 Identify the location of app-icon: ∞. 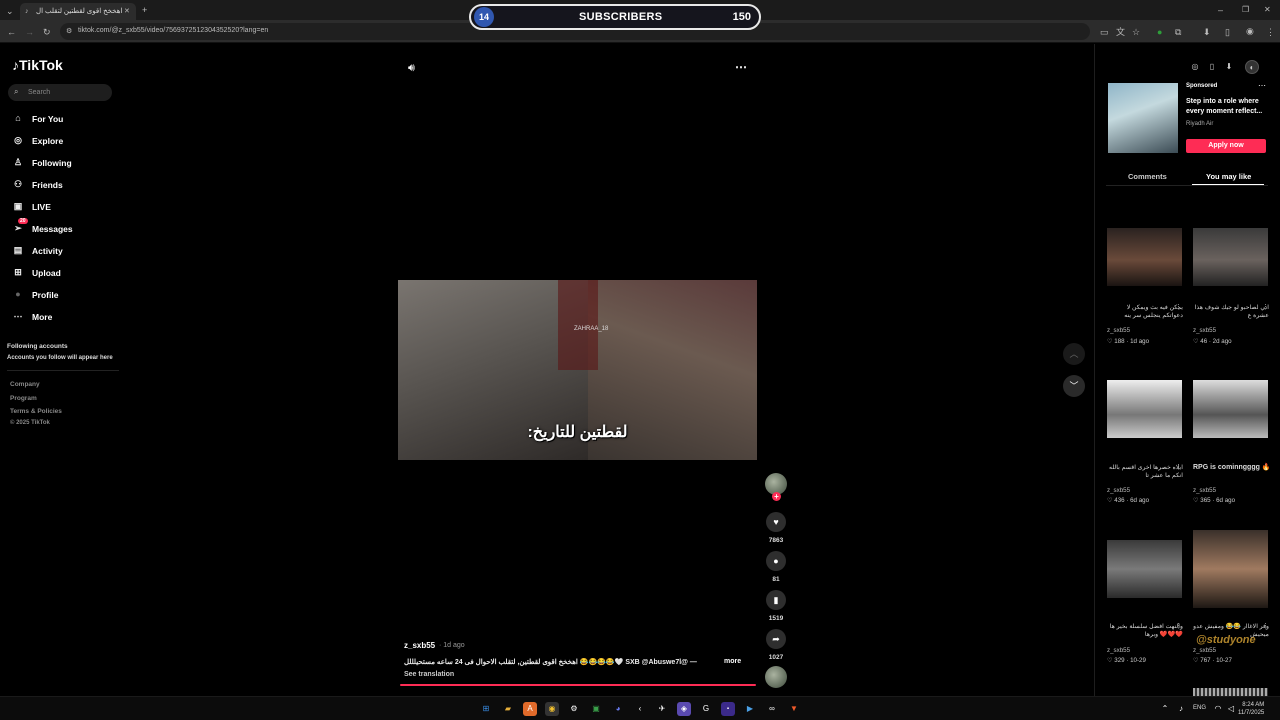
(772, 709).